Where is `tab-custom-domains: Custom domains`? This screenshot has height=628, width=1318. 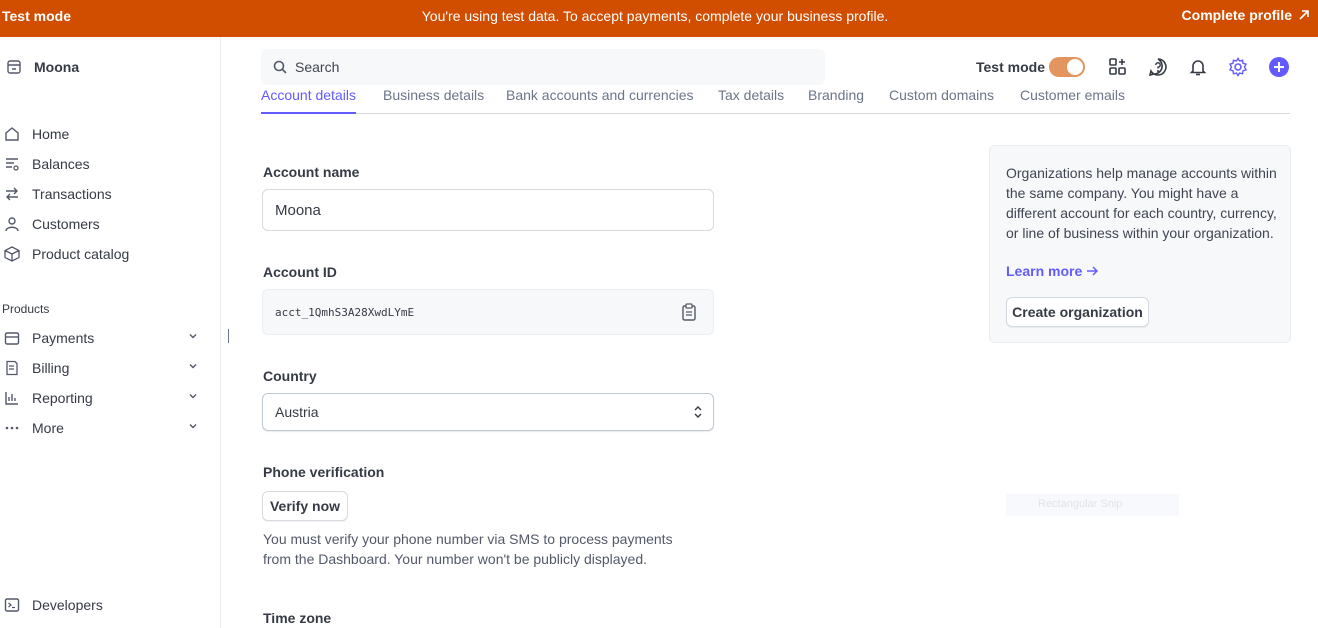 tab-custom-domains: Custom domains is located at coordinates (941, 100).